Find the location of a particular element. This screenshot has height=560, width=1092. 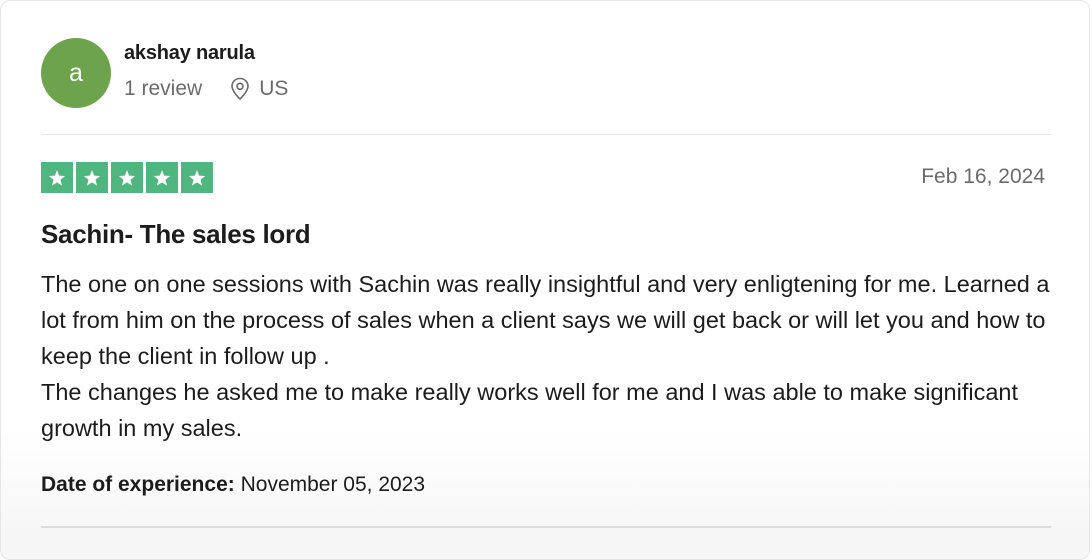

star-rating is located at coordinates (127, 177).